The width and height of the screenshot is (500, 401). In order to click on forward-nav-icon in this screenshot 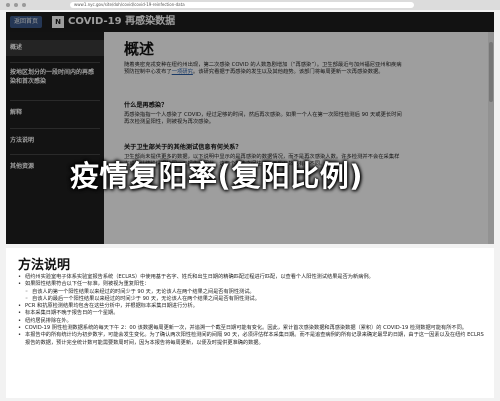, I will do `click(16, 5)`.